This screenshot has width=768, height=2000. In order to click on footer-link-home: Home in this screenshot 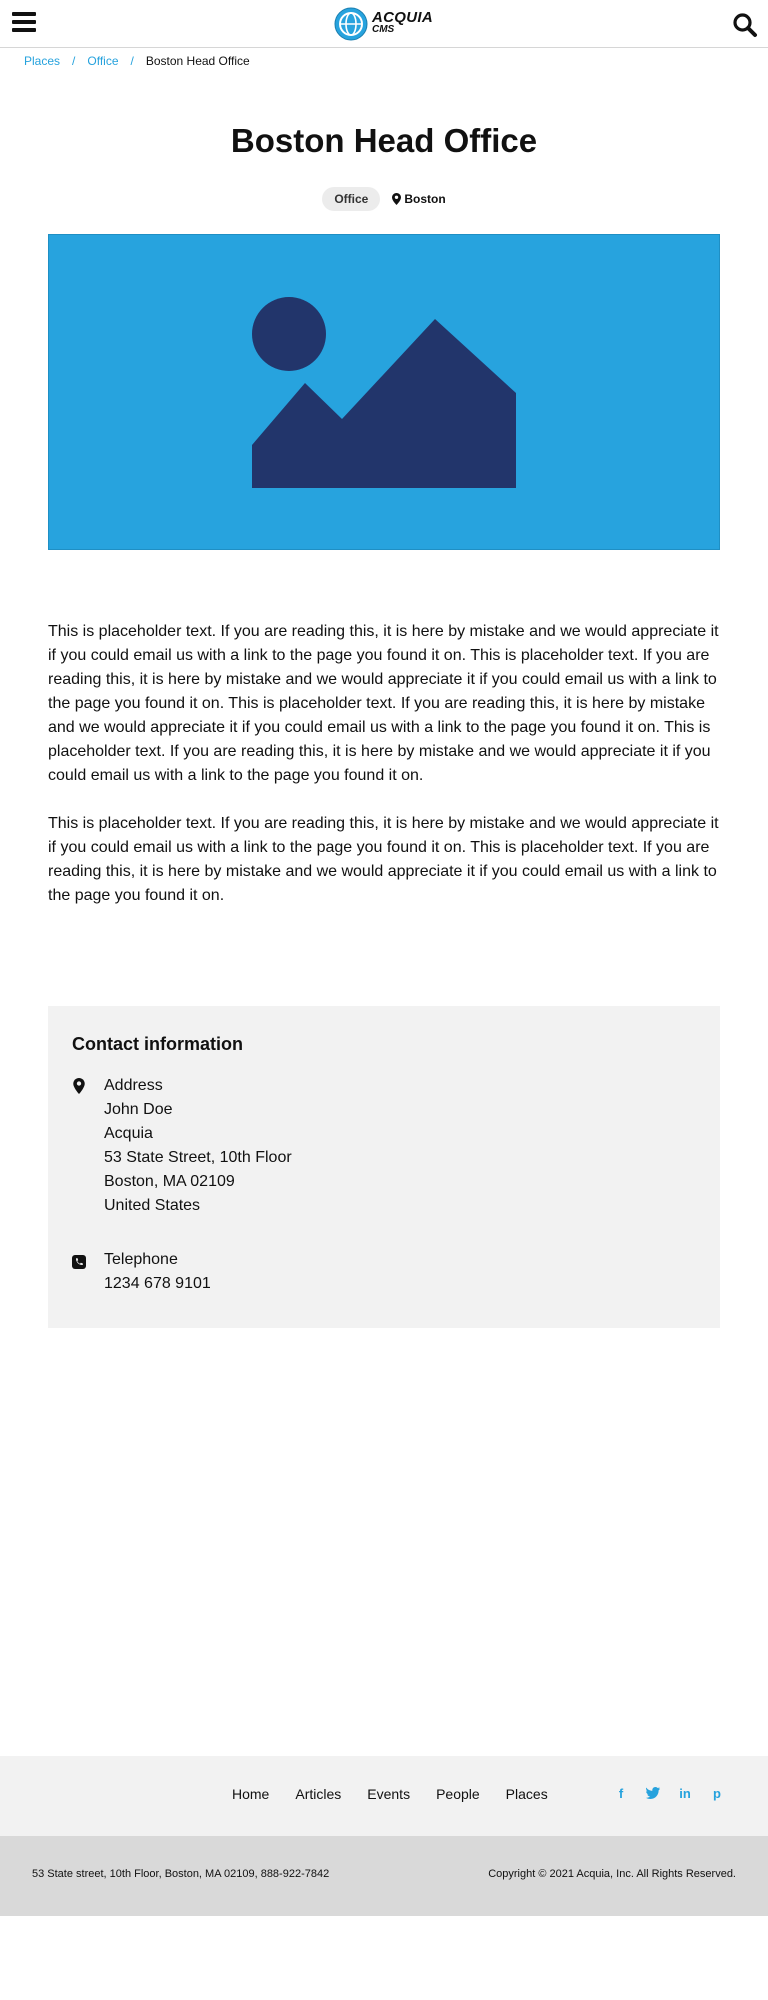, I will do `click(250, 1794)`.